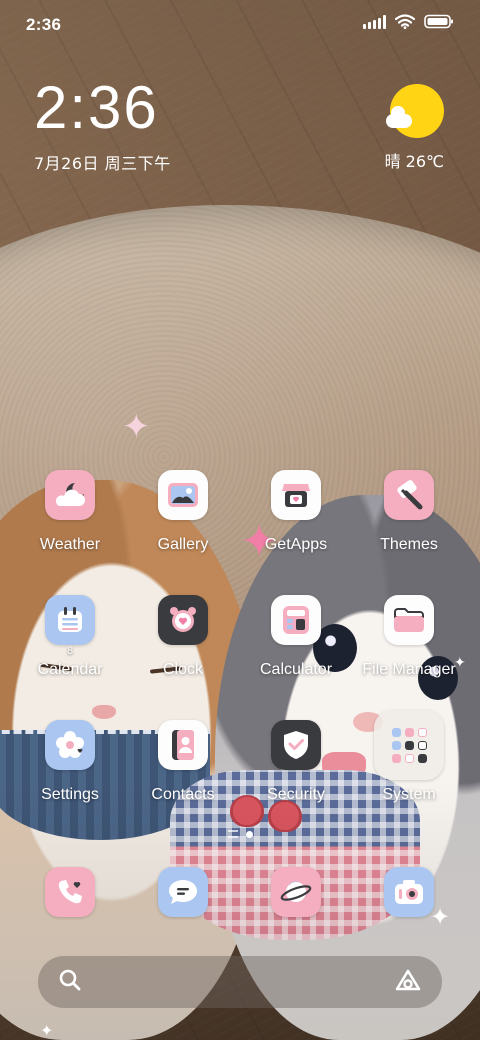 Image resolution: width=480 pixels, height=1040 pixels. I want to click on app-label: Calculator, so click(296, 669).